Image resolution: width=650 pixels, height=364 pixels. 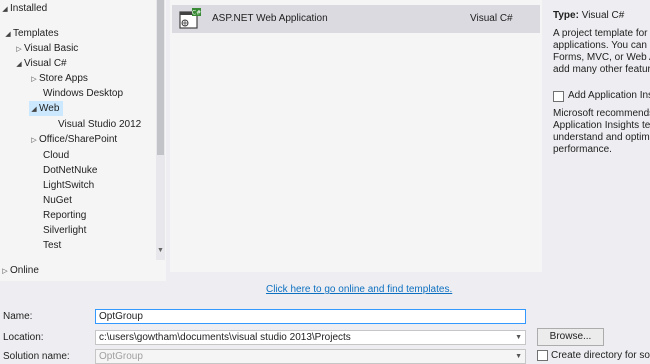 What do you see at coordinates (63, 78) in the screenshot?
I see `tree-item-label: Store Apps` at bounding box center [63, 78].